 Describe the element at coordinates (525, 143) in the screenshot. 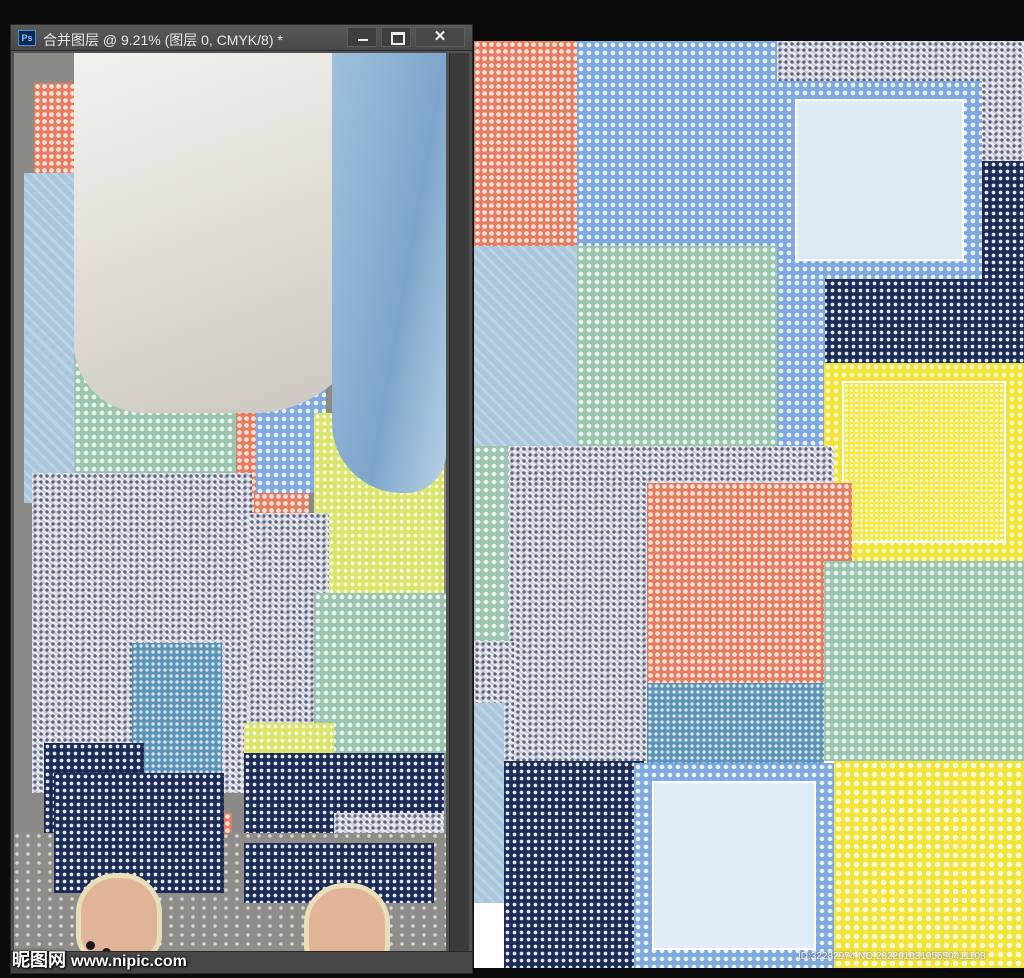

I see `coral-daisy-block` at that location.